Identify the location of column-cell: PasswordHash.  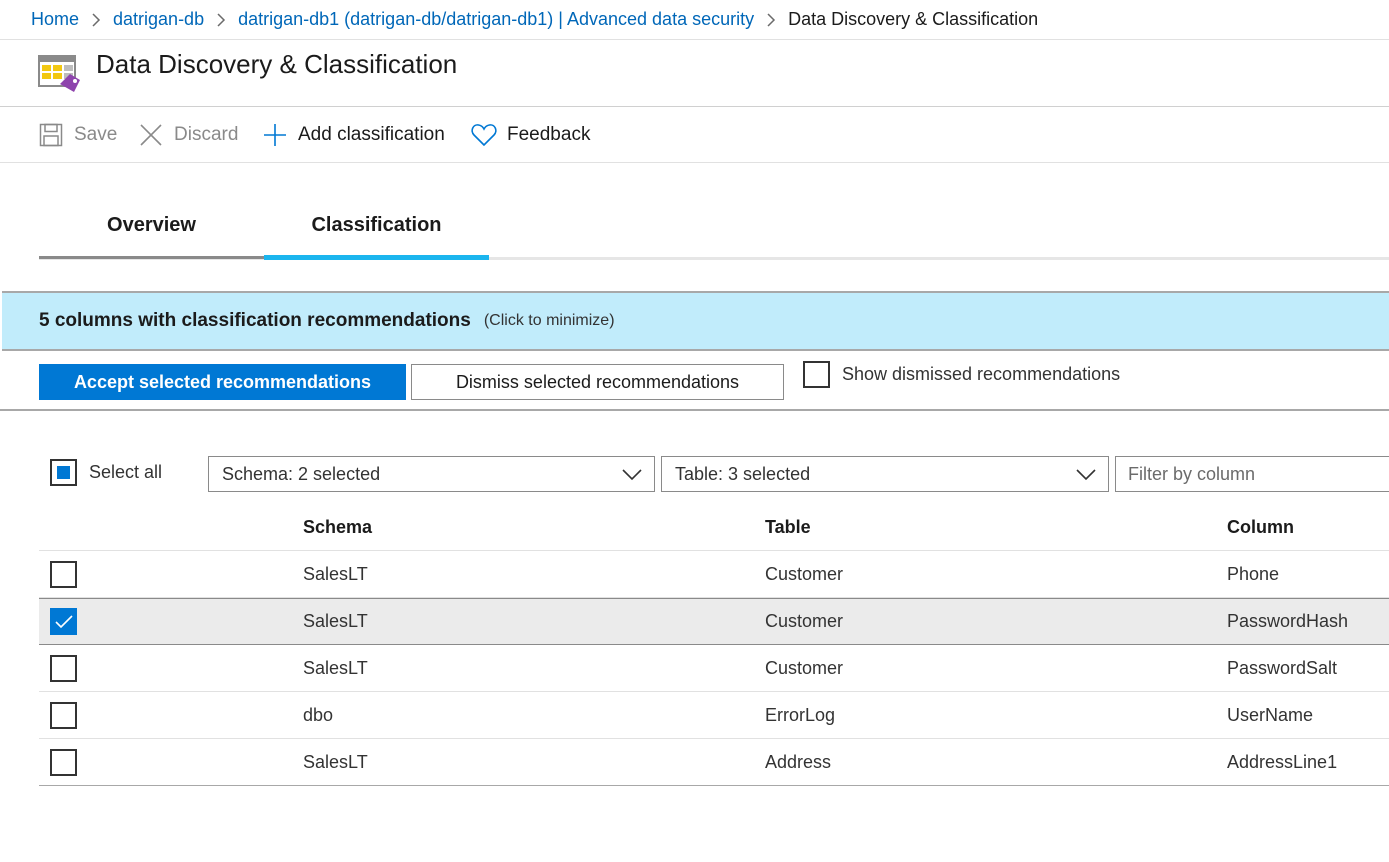
(1288, 621).